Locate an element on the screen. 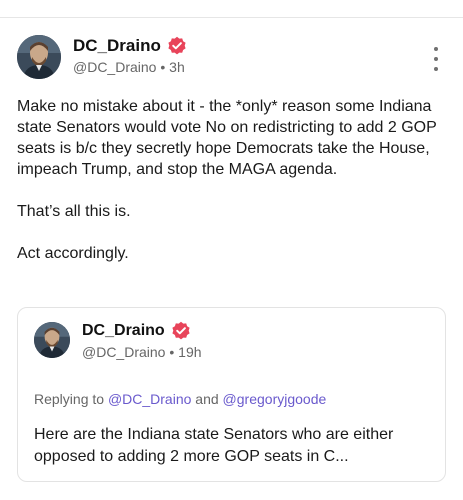 This screenshot has height=500, width=463. mention-link: @gregoryjgoode is located at coordinates (275, 399).